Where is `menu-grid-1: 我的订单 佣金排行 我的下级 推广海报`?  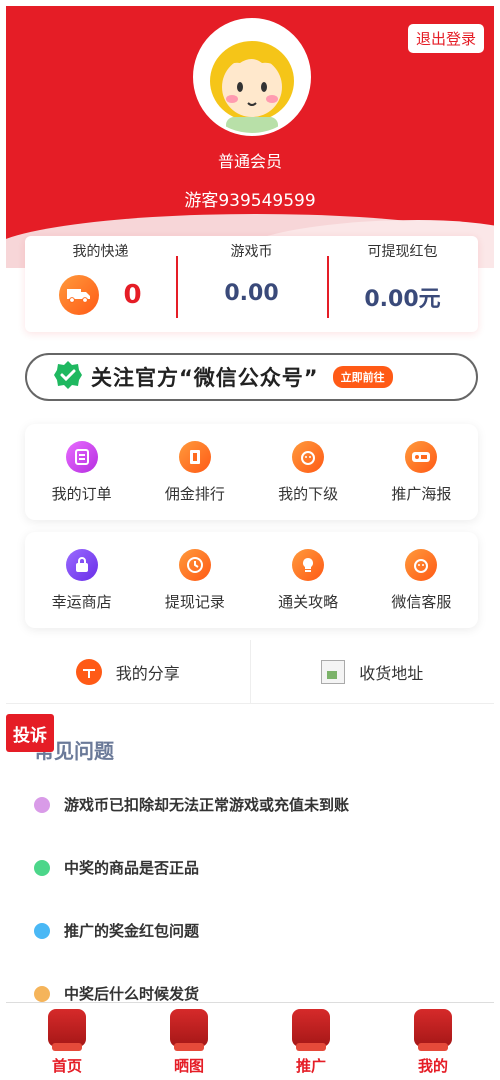
menu-grid-1: 我的订单 佣金排行 我的下级 推广海报 is located at coordinates (251, 472).